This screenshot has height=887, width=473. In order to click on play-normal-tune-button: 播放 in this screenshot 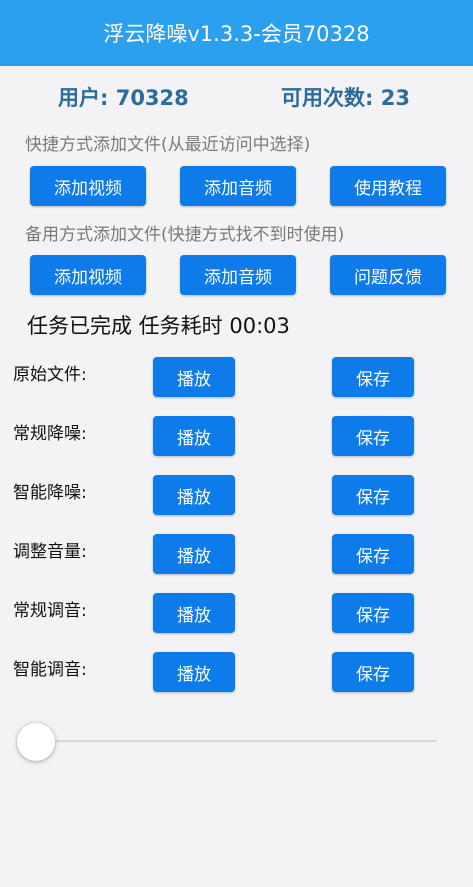, I will do `click(194, 613)`.